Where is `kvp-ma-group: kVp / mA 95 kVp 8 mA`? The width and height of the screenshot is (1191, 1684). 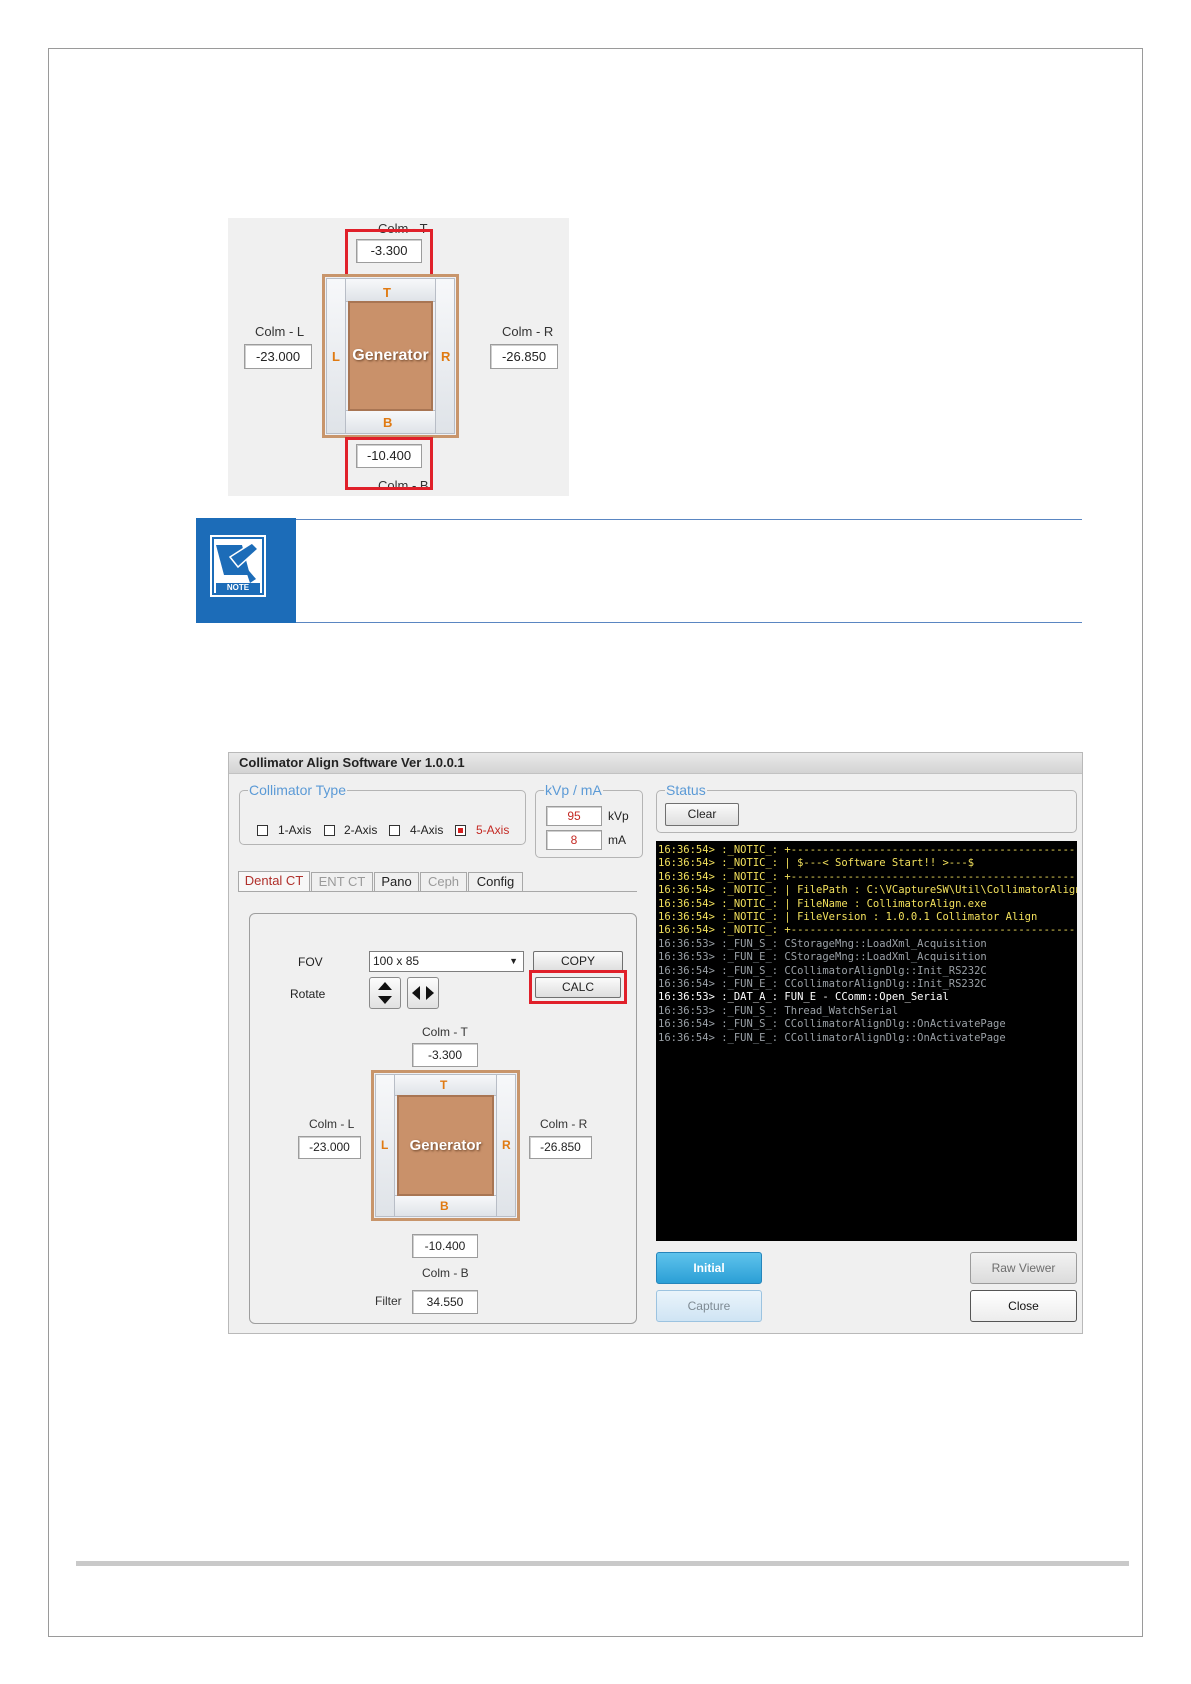
kvp-ma-group: kVp / mA 95 kVp 8 mA is located at coordinates (589, 820).